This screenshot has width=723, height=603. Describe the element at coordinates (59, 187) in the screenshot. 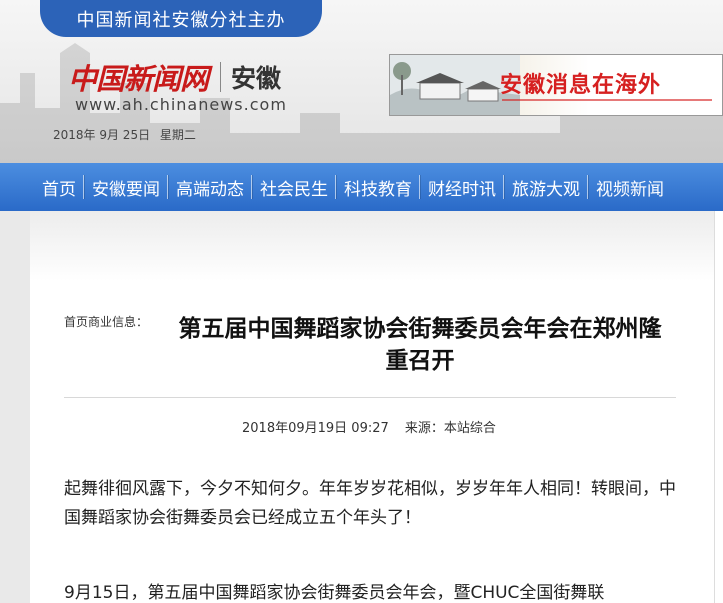

I see `nav-item-home: 首页` at that location.